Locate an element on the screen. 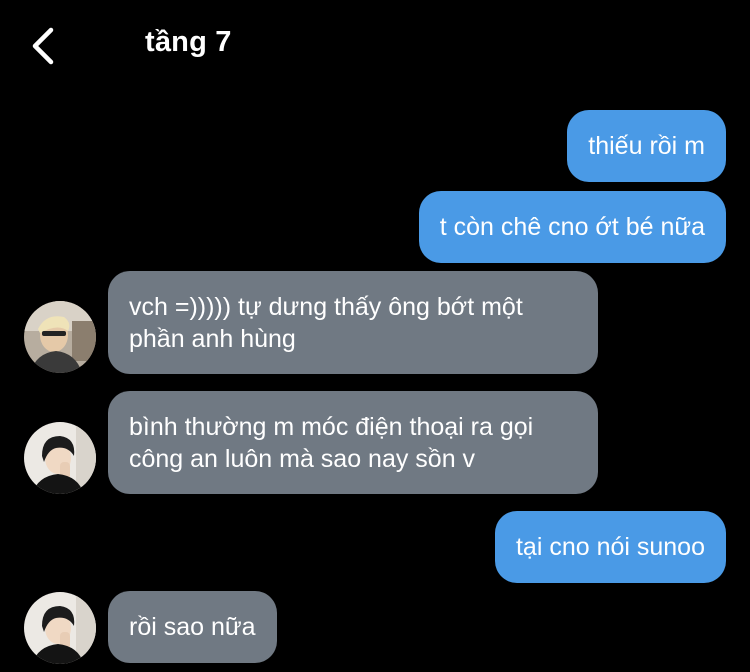  chevron-left-icon is located at coordinates (43, 46).